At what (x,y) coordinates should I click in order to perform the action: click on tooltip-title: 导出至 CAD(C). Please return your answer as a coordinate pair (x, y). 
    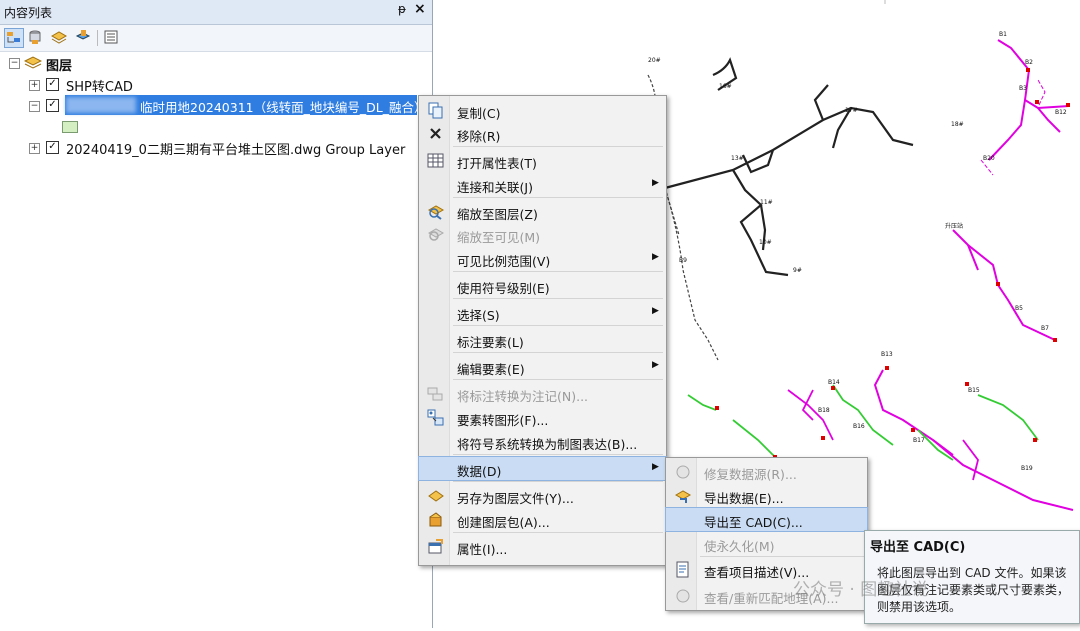
    Looking at the image, I should click on (918, 547).